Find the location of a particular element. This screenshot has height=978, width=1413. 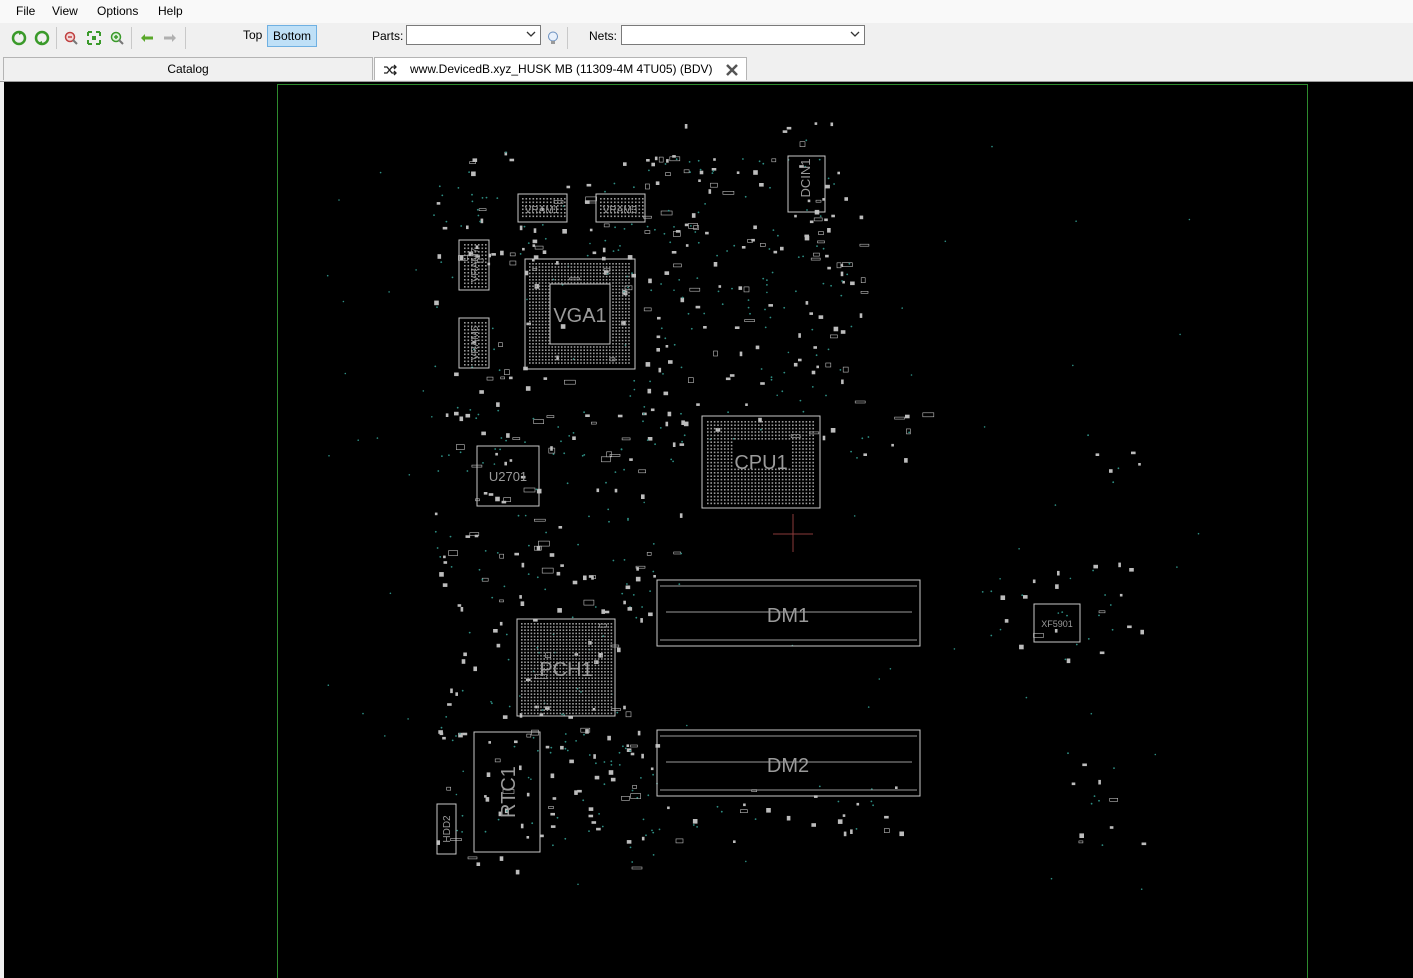

nets-dropdown is located at coordinates (743, 35).